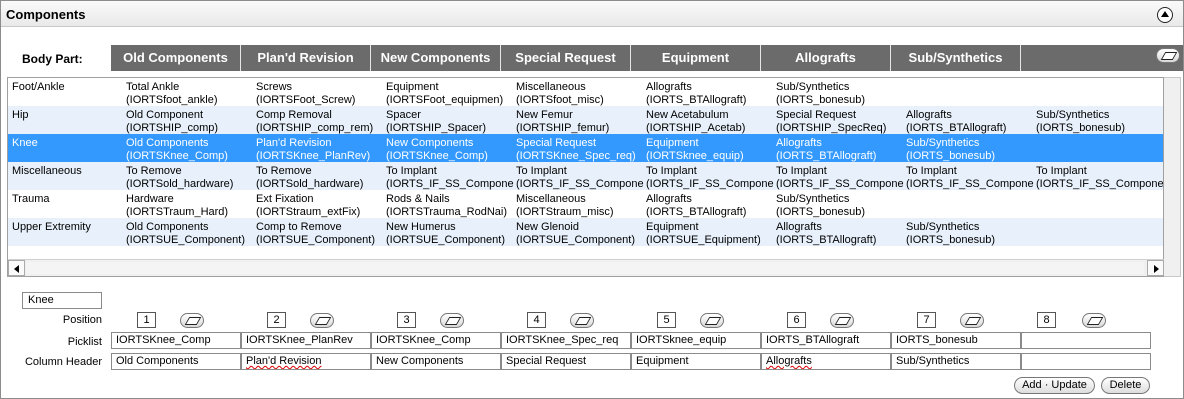  Describe the element at coordinates (1046, 320) in the screenshot. I see `position-box: 8` at that location.